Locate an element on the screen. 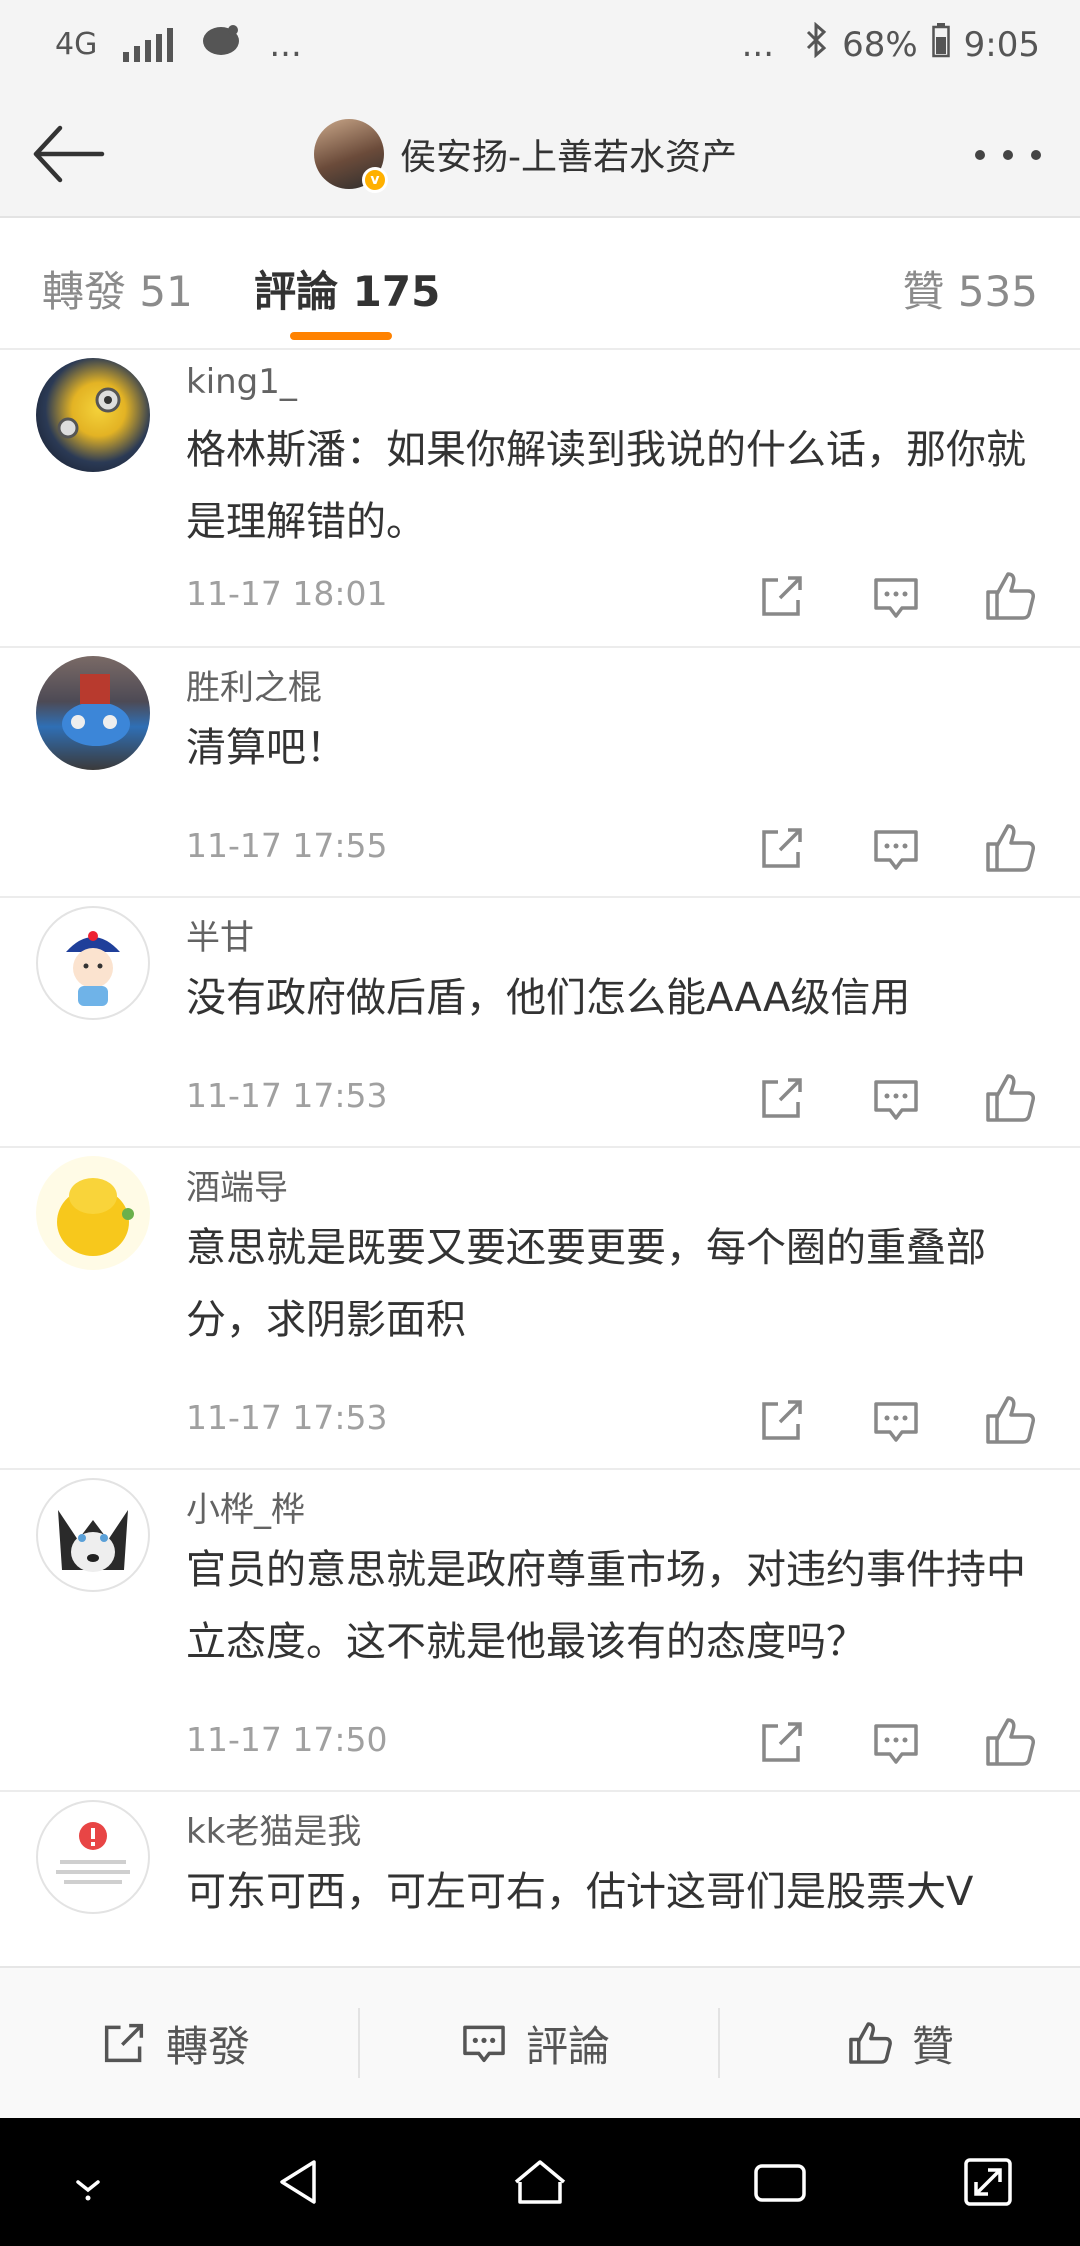  bottom-action-bar: 轉發 評論 贊 is located at coordinates (540, 2042).